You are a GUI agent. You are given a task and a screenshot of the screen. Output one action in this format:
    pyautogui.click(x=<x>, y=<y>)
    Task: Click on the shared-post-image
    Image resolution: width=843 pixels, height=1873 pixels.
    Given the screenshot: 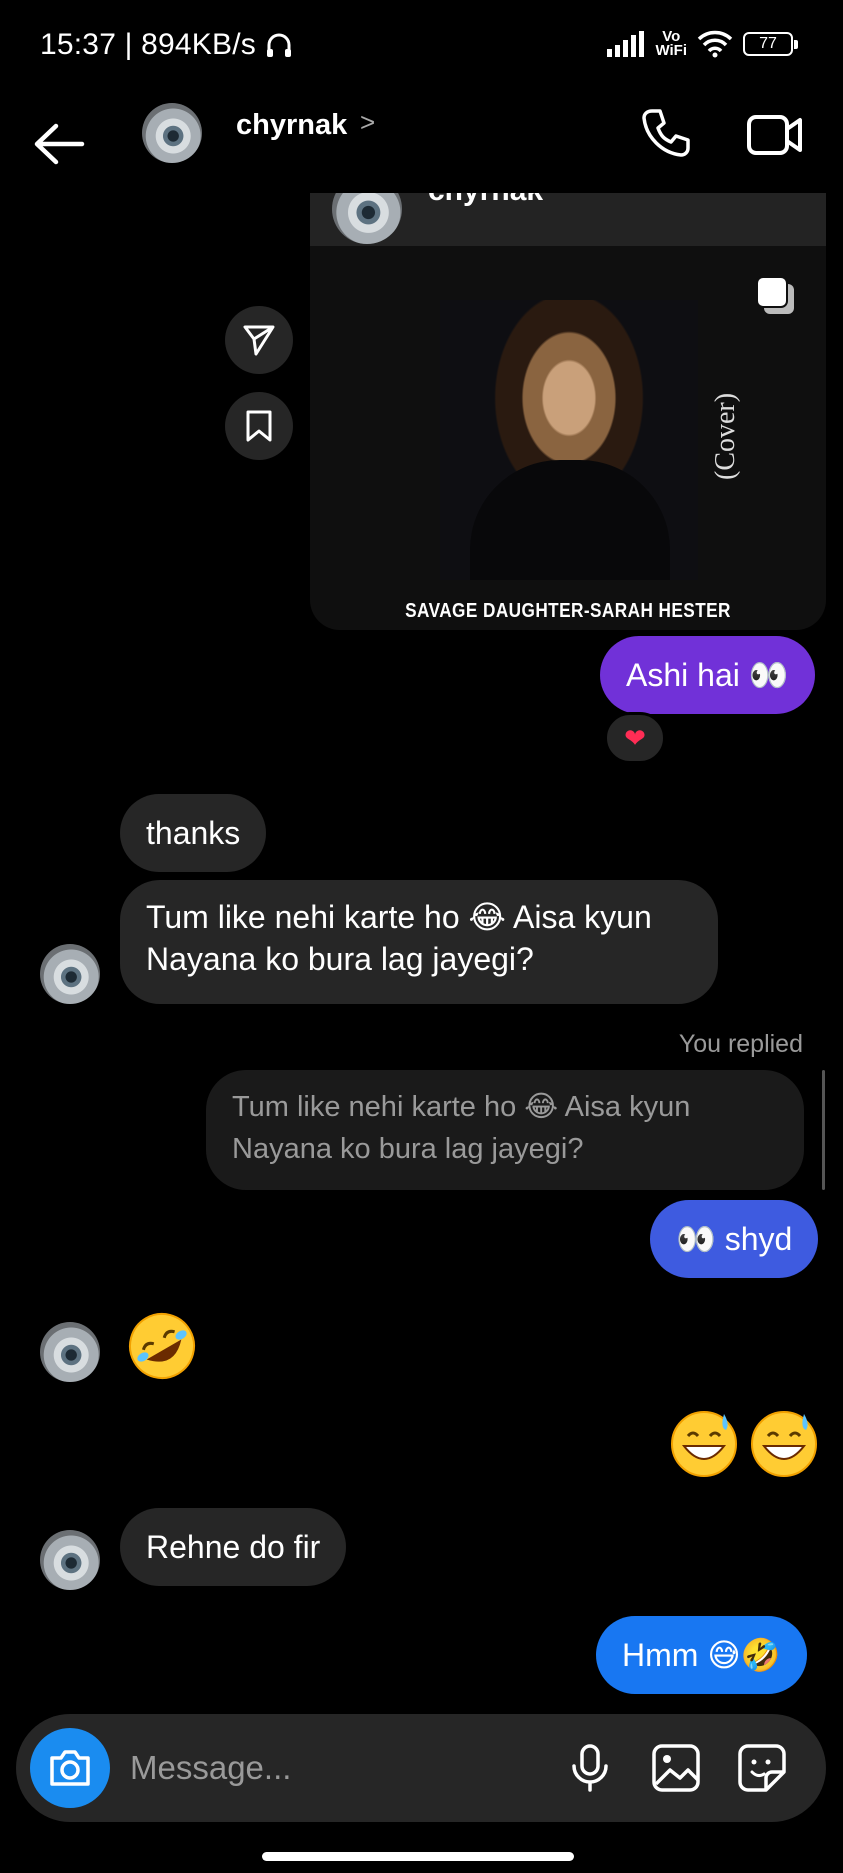 What is the action you would take?
    pyautogui.click(x=569, y=440)
    